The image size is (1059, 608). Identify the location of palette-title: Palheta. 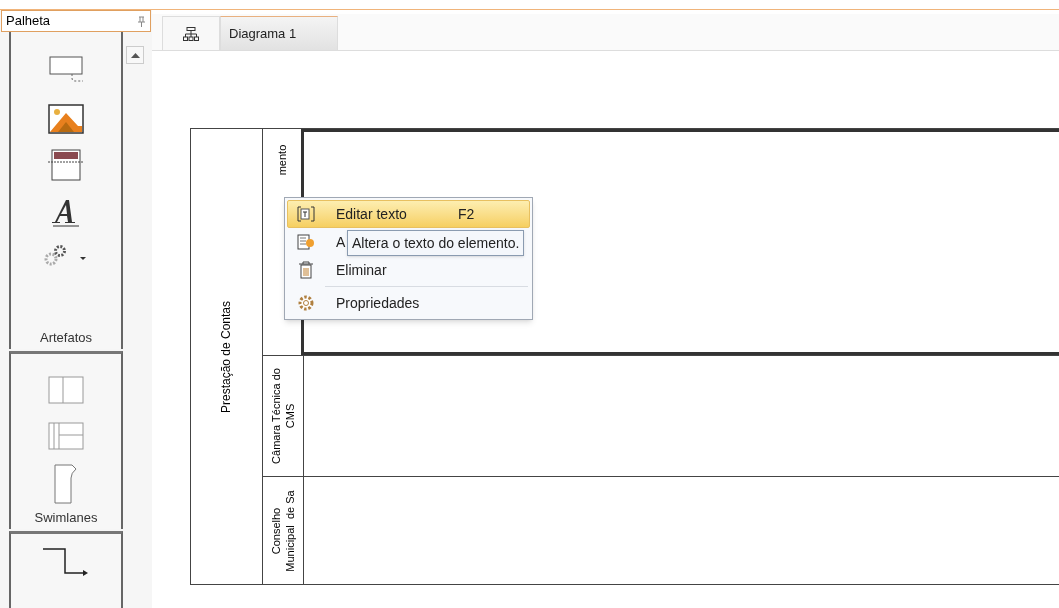
(28, 21).